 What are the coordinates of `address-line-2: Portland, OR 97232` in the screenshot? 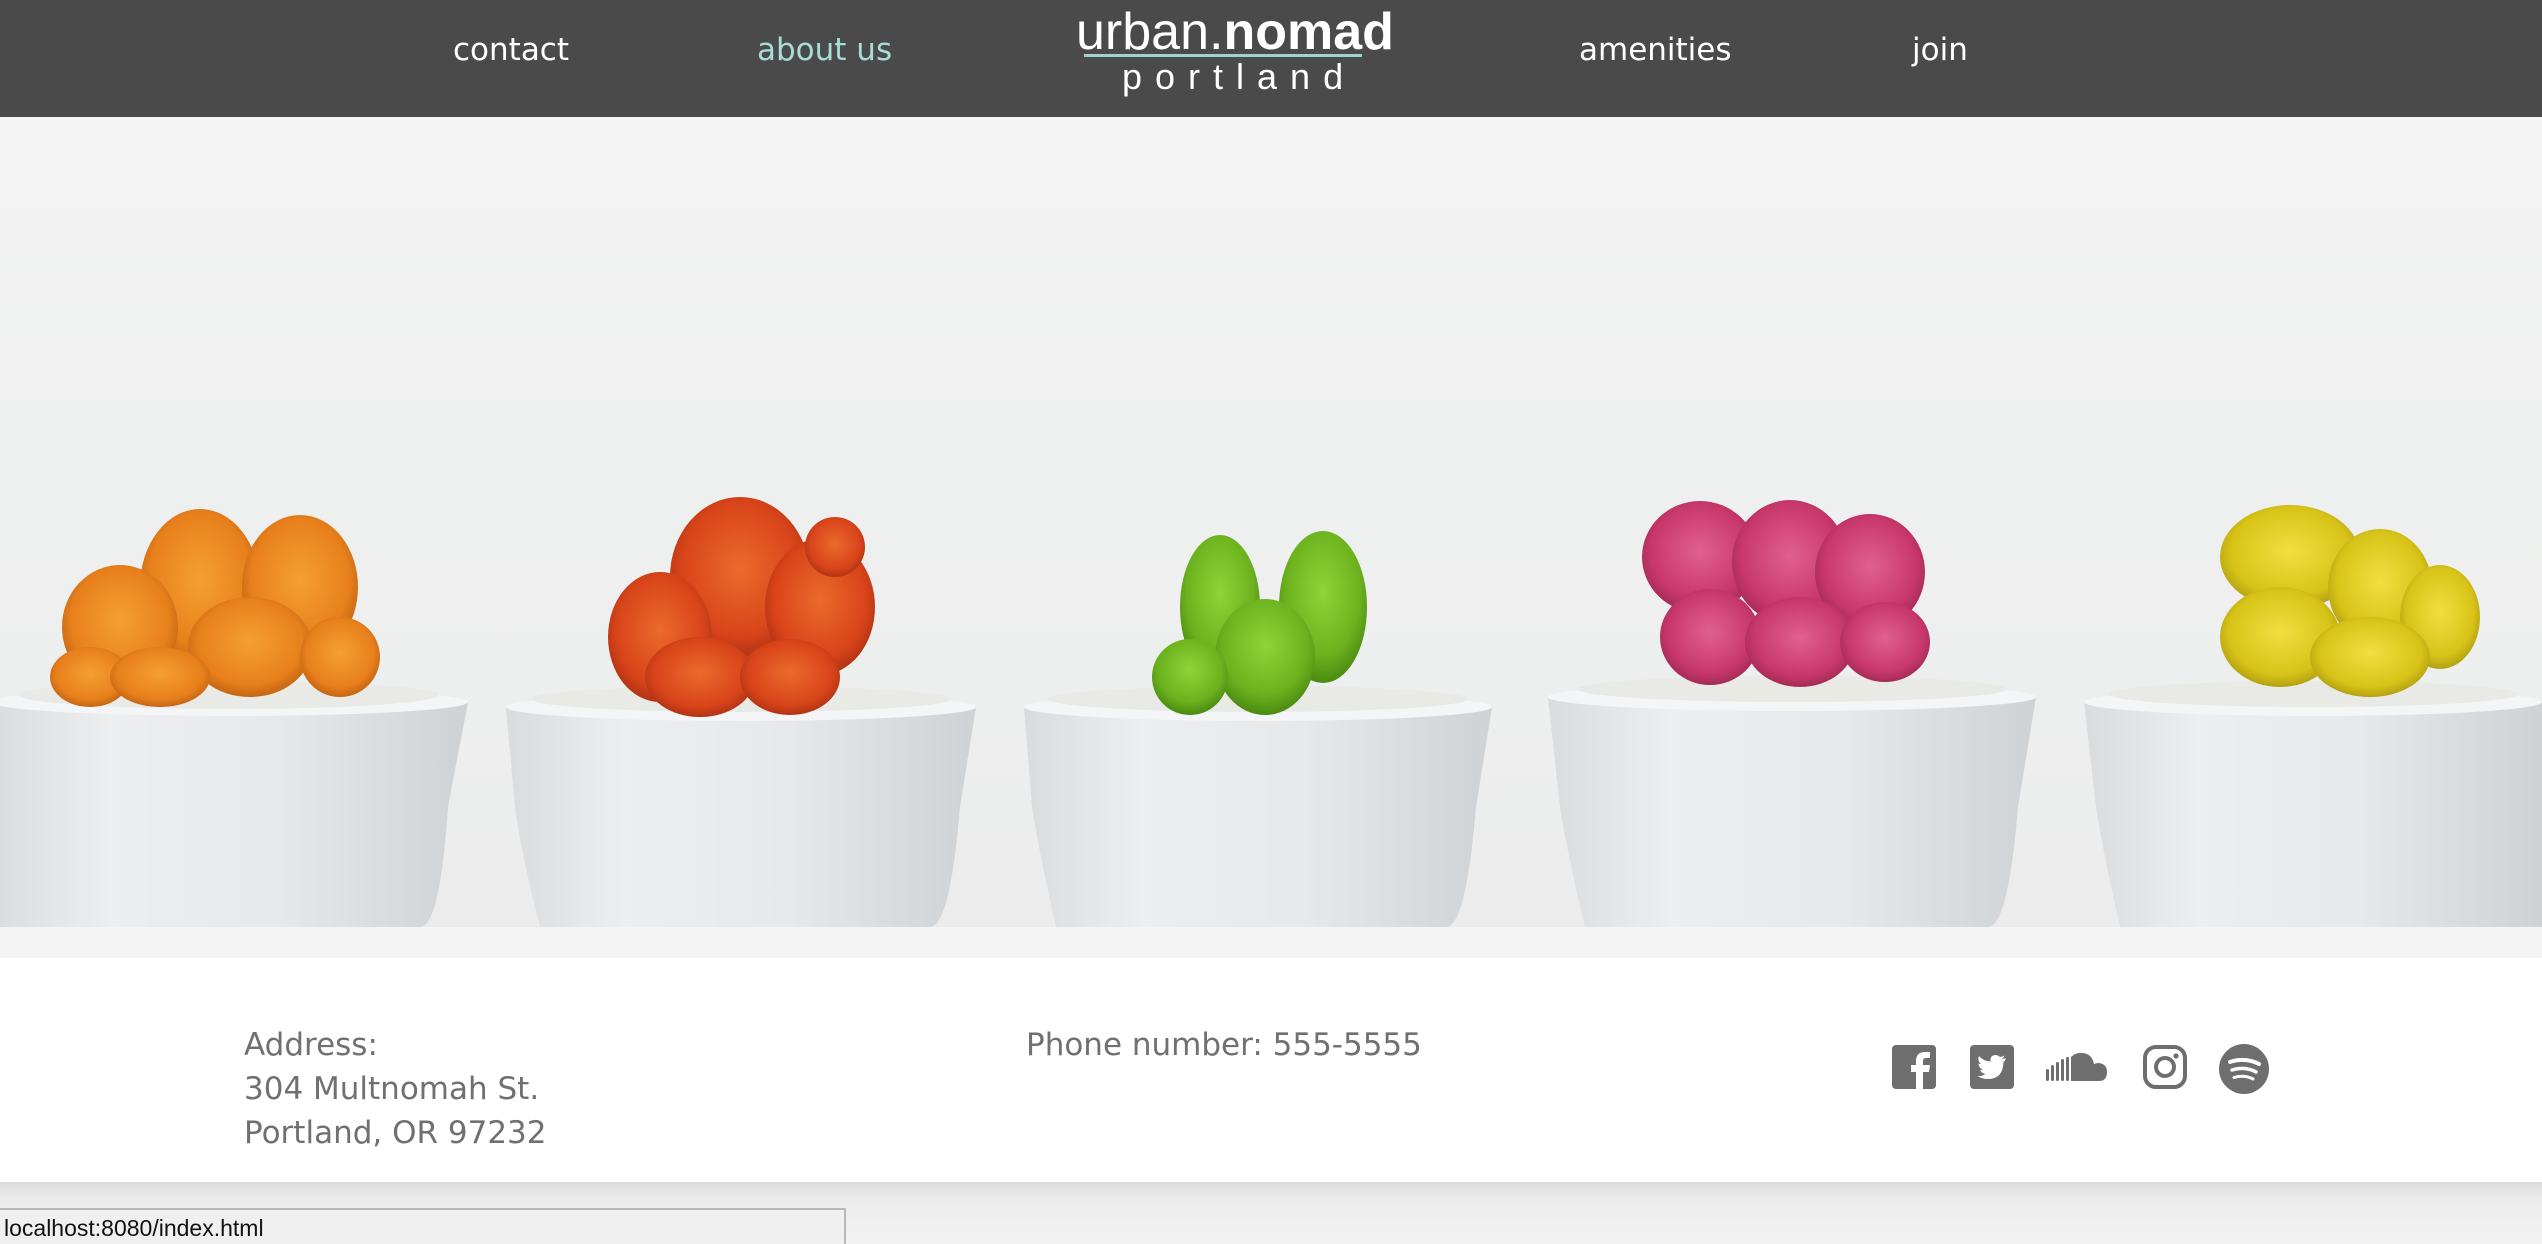 It's located at (395, 1133).